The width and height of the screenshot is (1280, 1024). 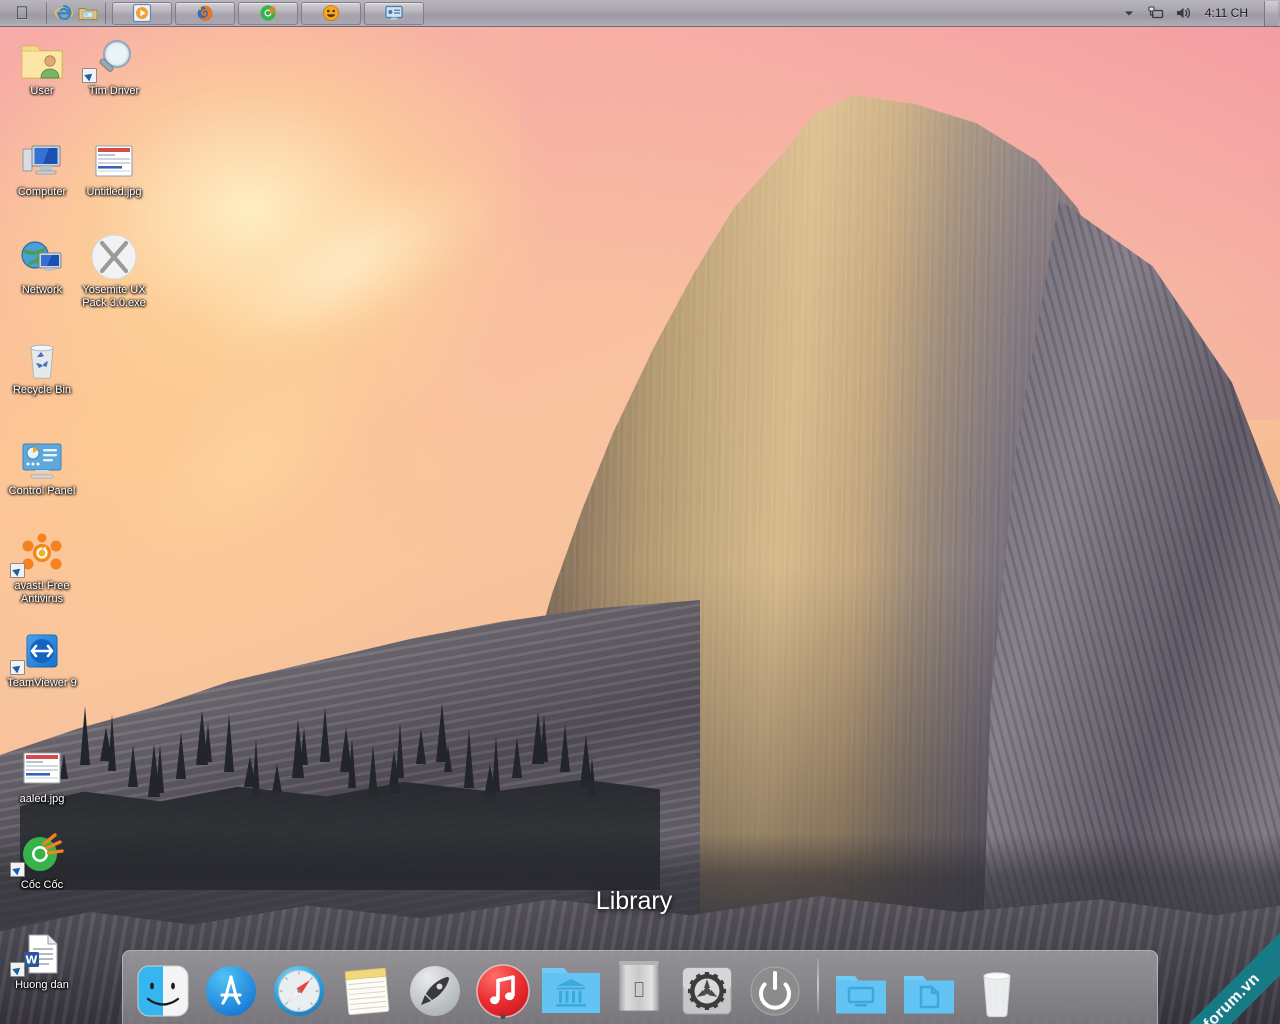 I want to click on wallpaper-treeline, so click(x=340, y=726).